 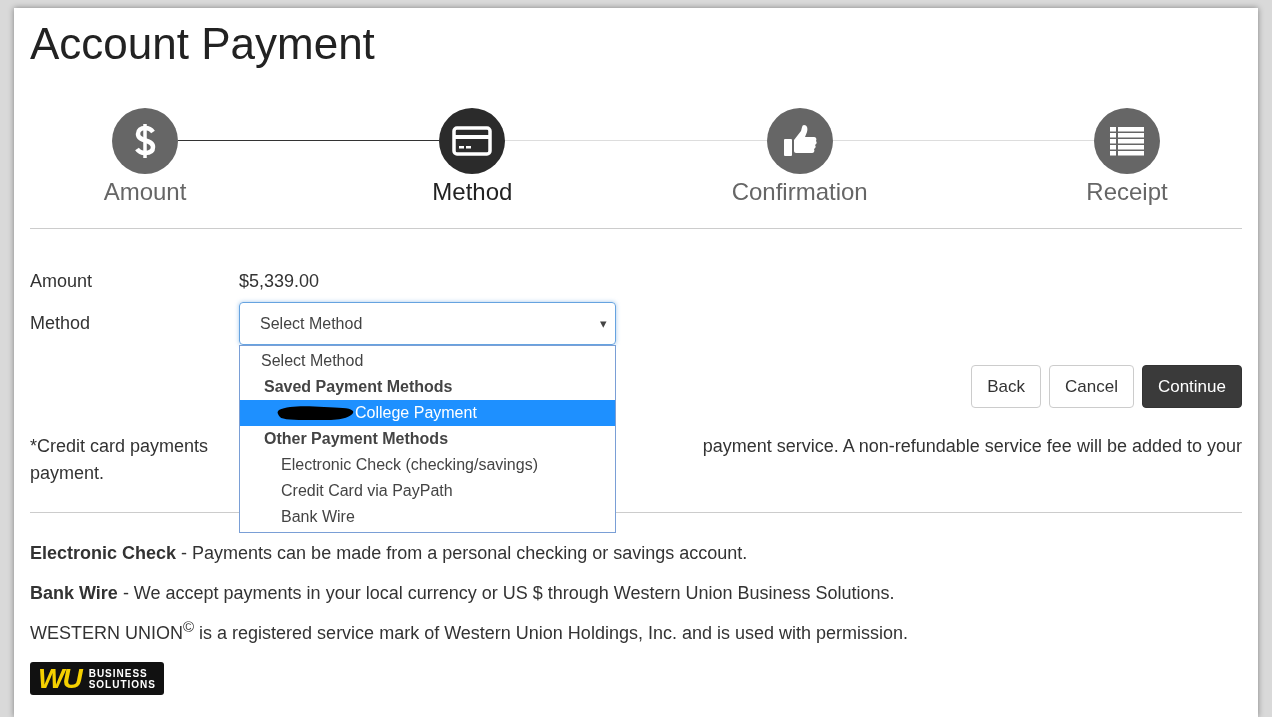 I want to click on amount-label: Amount, so click(x=62, y=281).